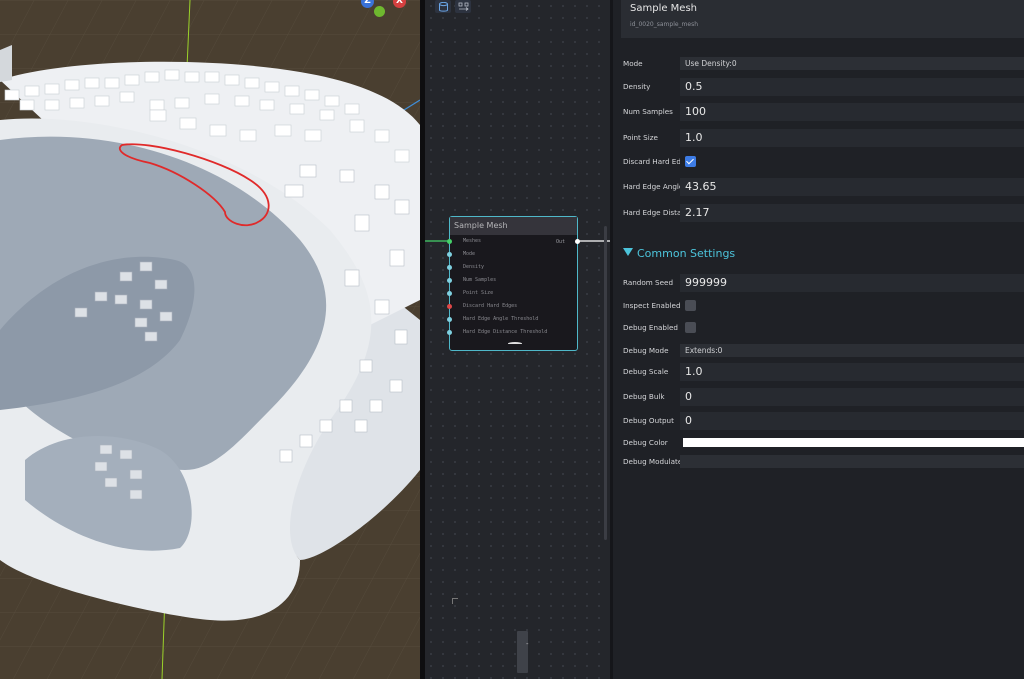 This screenshot has height=679, width=1024. I want to click on prop-mode: Mode Use Density:0, so click(818, 64).